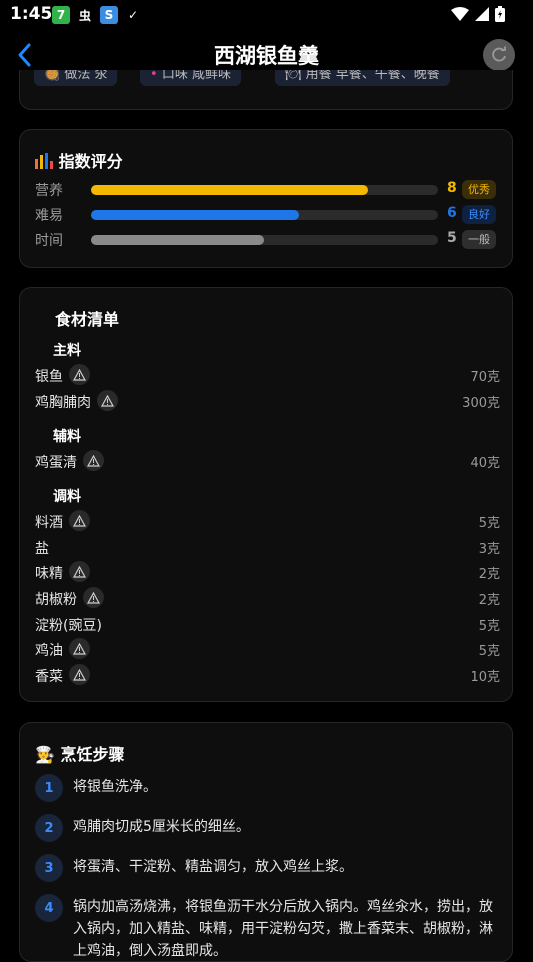  I want to click on ingredient-row: 鸡胸脯肉 300克, so click(267, 401).